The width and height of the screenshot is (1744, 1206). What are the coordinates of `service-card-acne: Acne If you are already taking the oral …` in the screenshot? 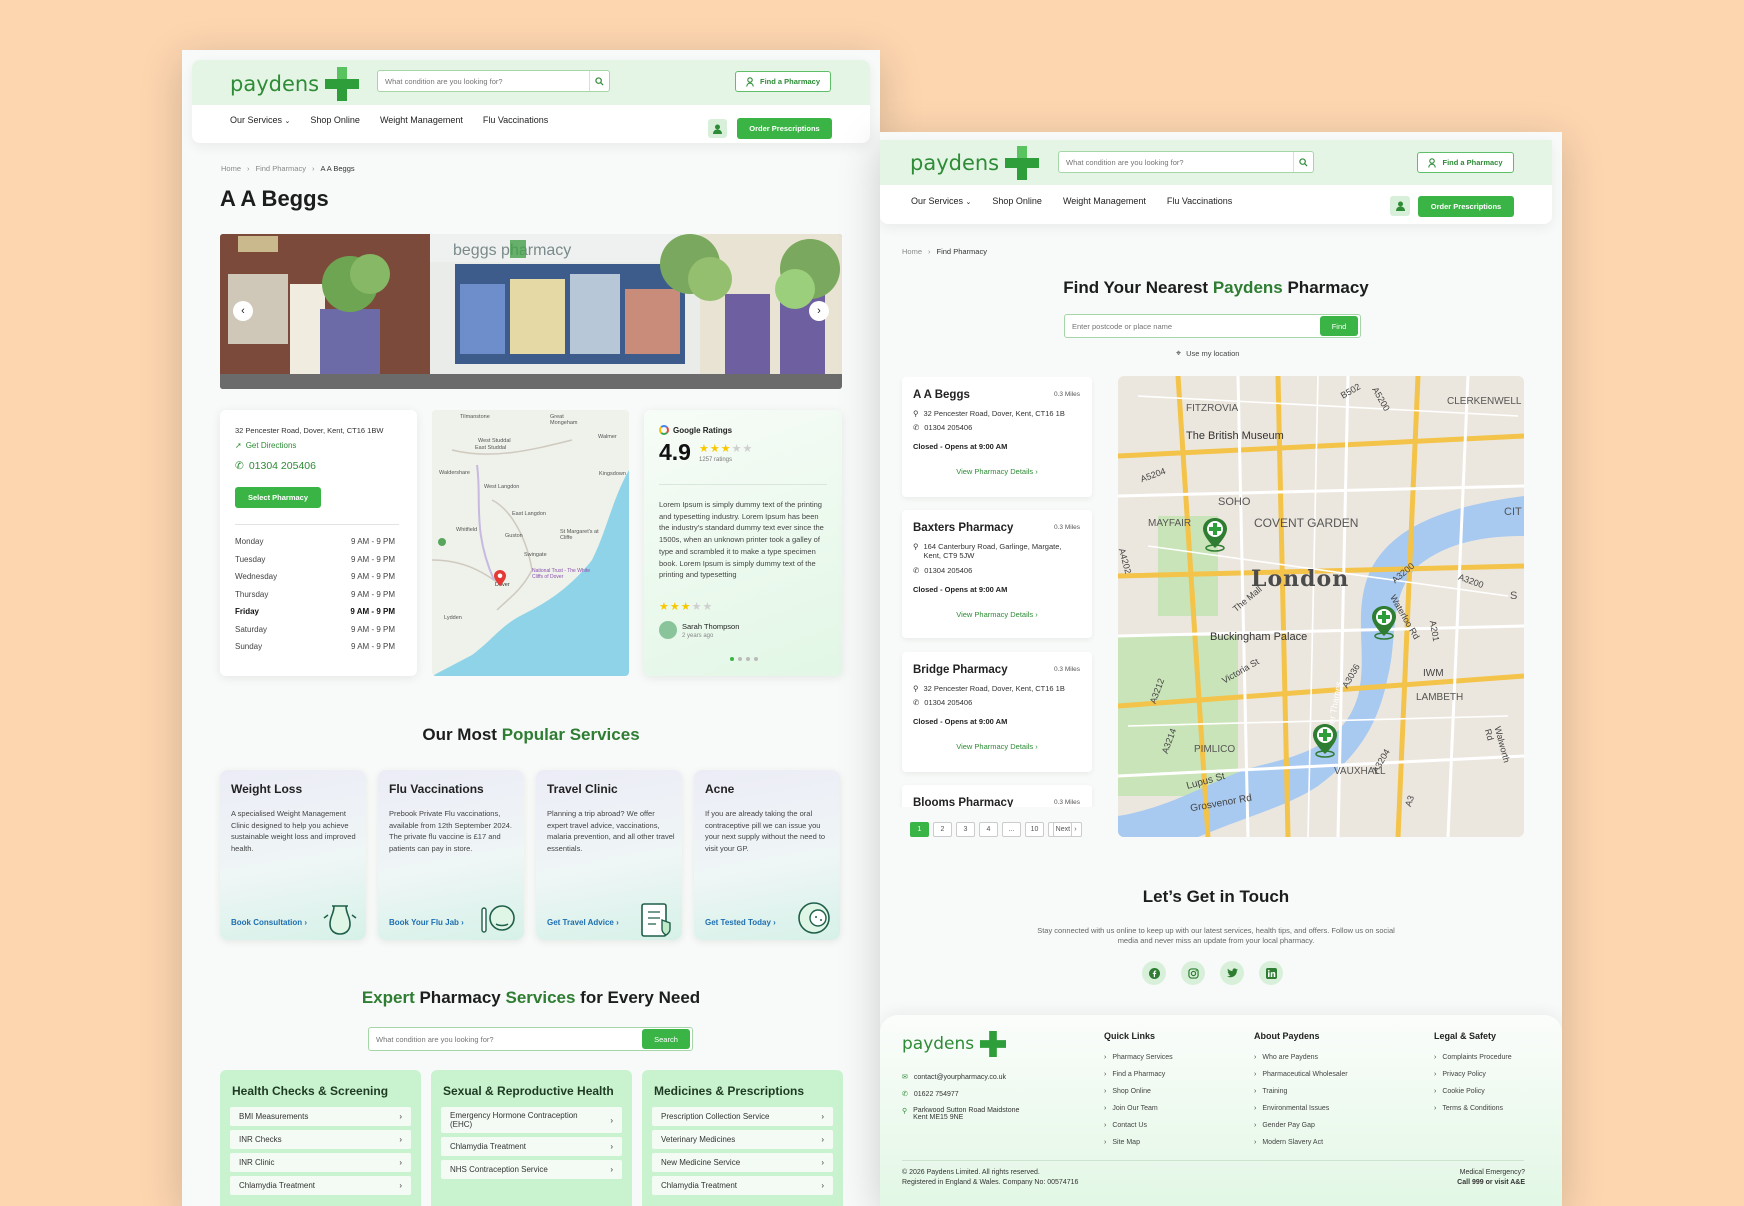 It's located at (767, 855).